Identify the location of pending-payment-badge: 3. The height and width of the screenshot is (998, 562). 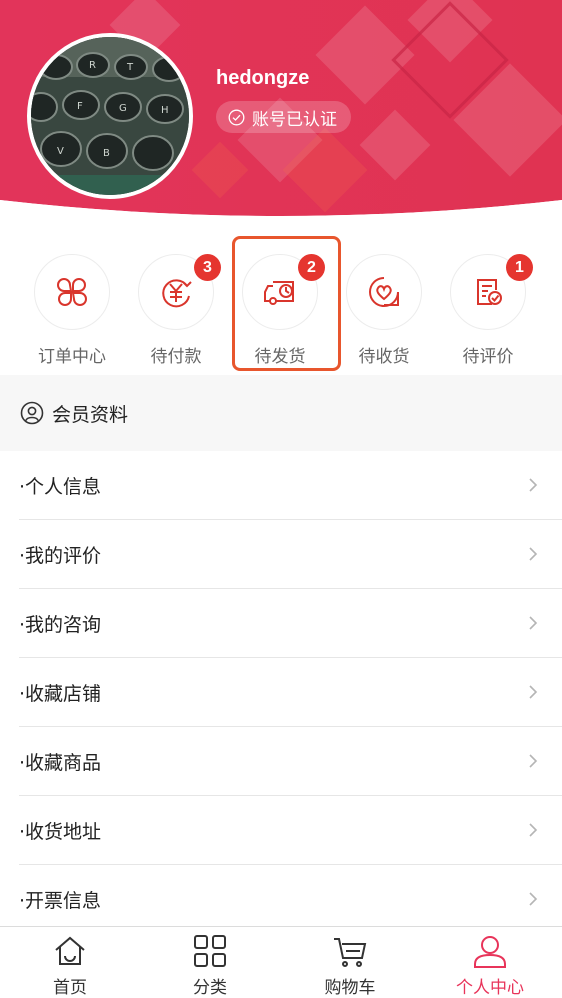
(207, 267).